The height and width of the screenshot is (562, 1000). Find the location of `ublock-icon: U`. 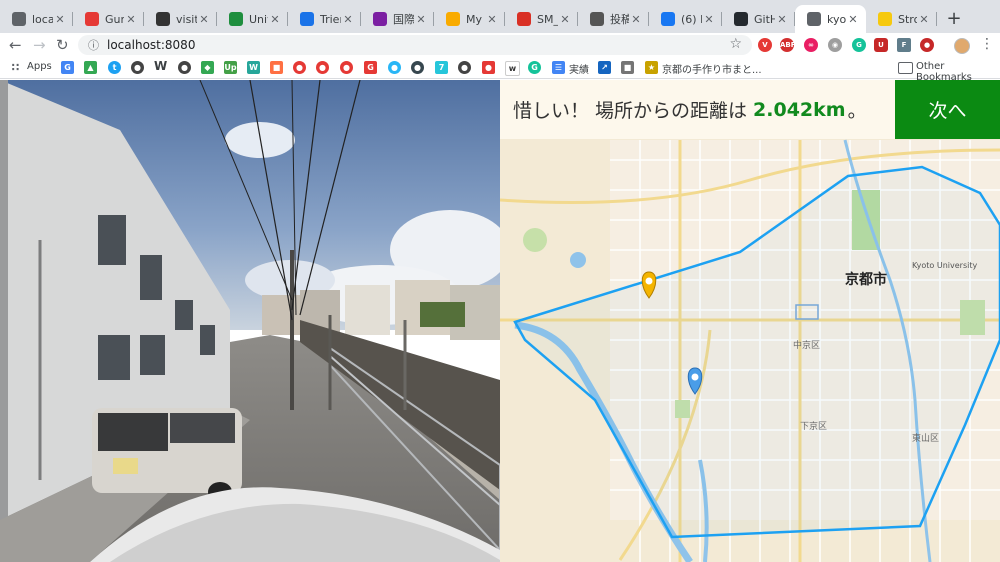

ublock-icon: U is located at coordinates (881, 45).